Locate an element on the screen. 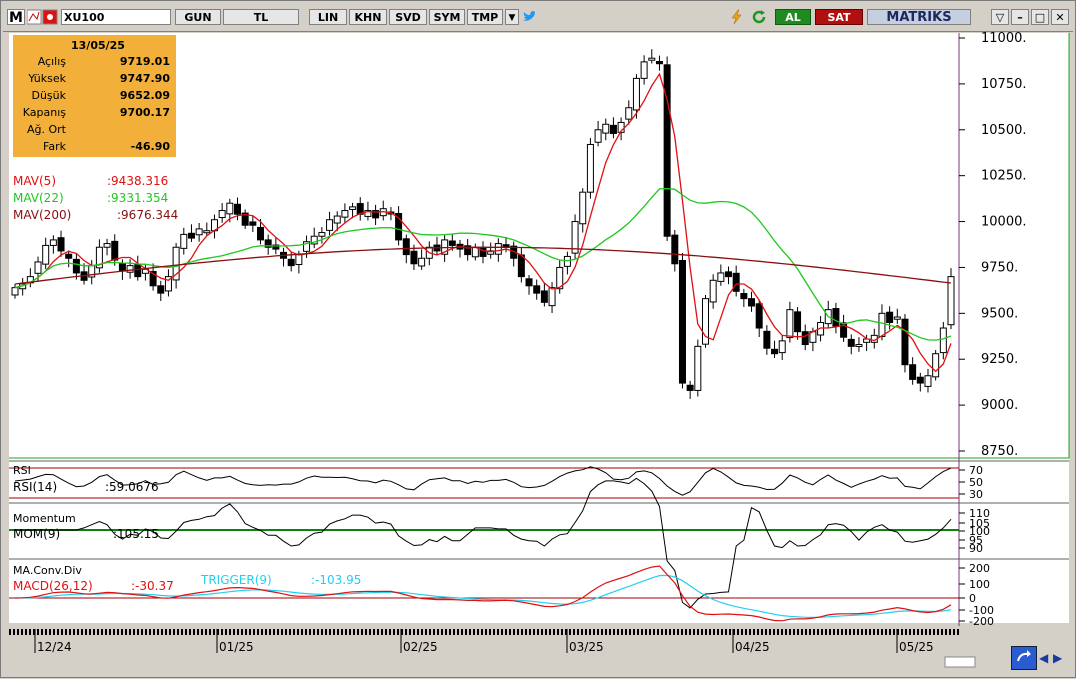  y-tick-label: 10750. is located at coordinates (1004, 84).